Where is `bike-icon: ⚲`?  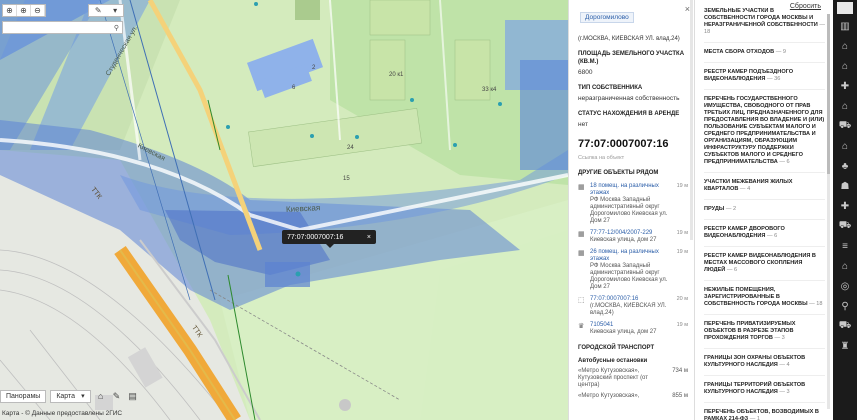 bike-icon: ⚲ is located at coordinates (845, 306).